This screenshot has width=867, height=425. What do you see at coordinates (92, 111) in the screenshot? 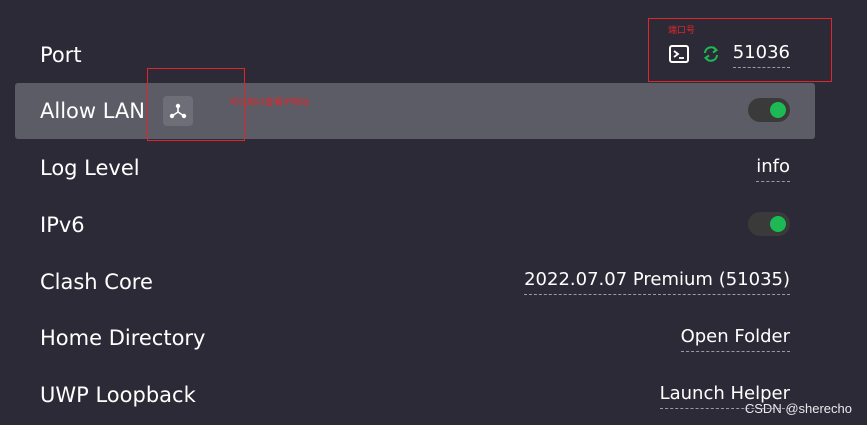
I see `allow-lan-label: Allow LAN` at bounding box center [92, 111].